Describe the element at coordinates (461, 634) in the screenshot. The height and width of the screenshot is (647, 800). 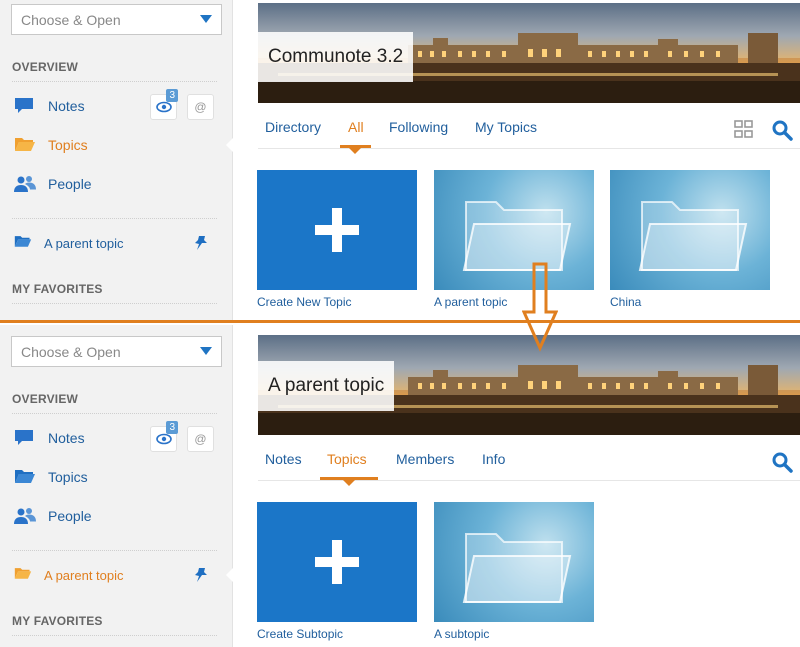
I see `tile-label: A subtopic` at that location.